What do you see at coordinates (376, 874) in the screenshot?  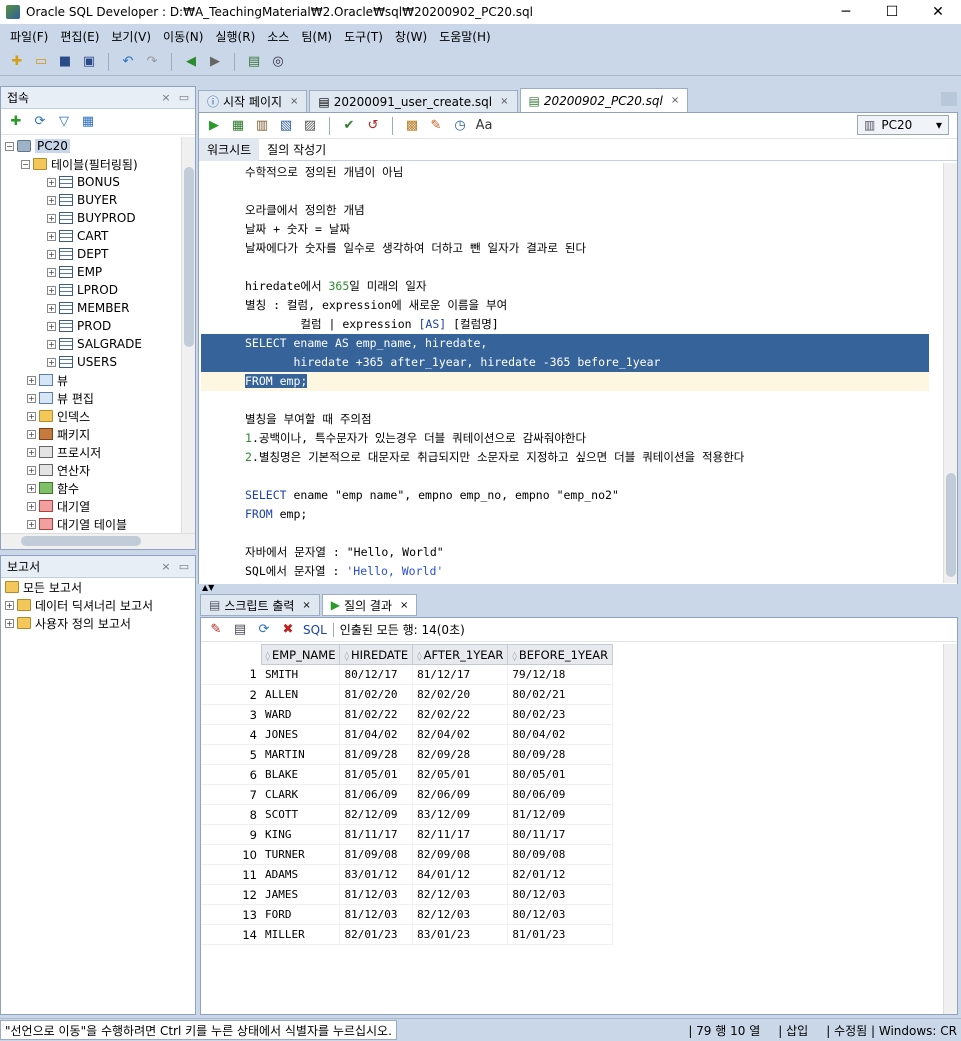 I see `table-cell: 83/01/12` at bounding box center [376, 874].